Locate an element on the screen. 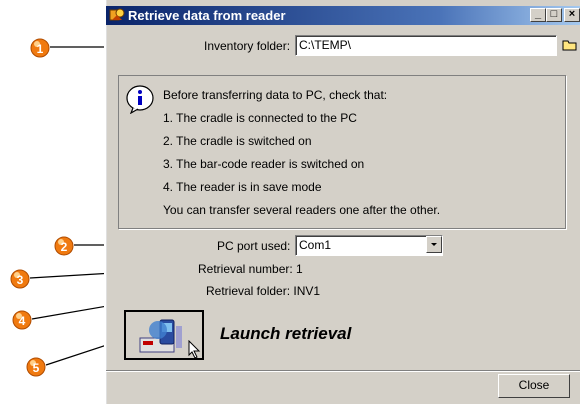 The image size is (580, 404). info-line-4: 3. The bar-code reader is switched on is located at coordinates (264, 164).